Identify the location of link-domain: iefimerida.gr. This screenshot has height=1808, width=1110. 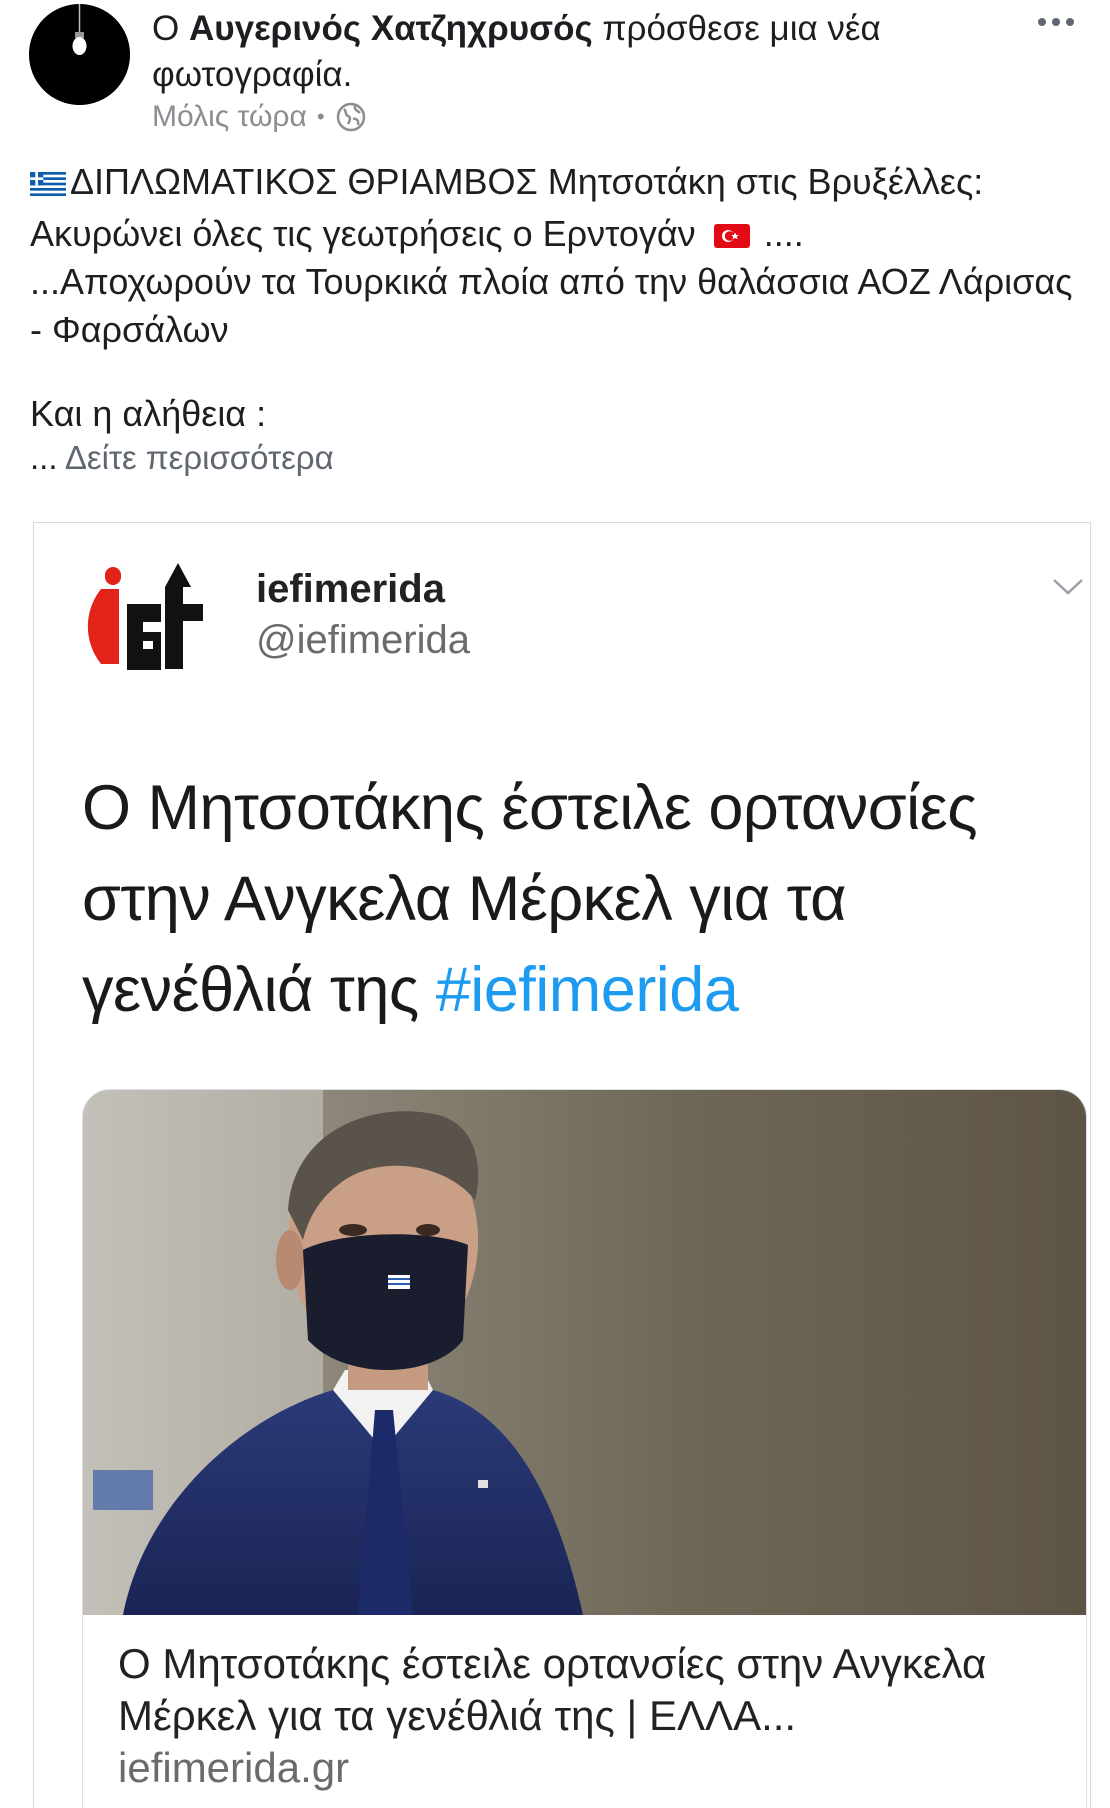
(234, 1767).